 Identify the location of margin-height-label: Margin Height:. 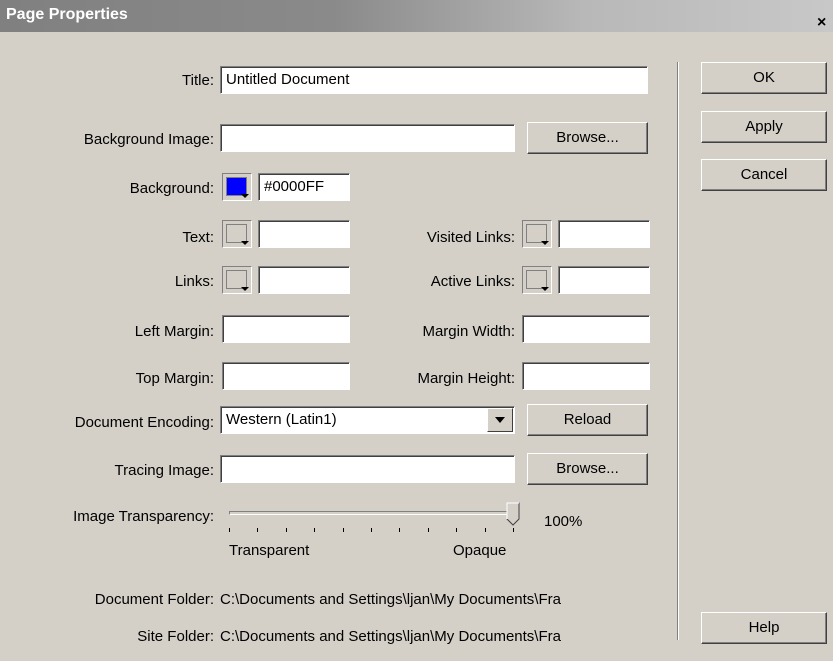
(466, 378).